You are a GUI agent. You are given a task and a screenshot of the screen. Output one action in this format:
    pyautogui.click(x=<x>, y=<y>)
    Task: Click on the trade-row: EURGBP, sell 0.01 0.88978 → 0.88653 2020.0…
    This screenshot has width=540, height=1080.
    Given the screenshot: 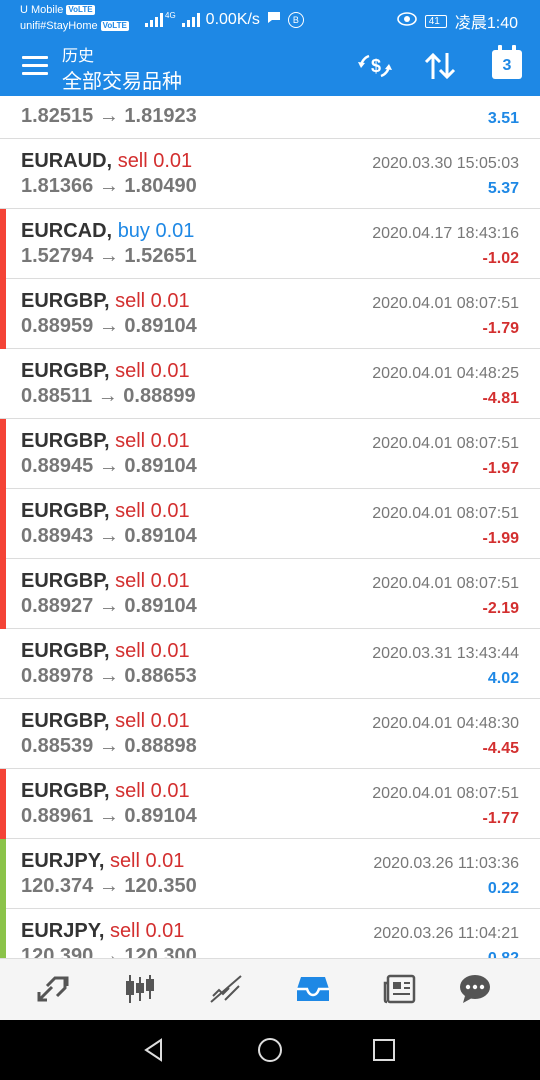 What is the action you would take?
    pyautogui.click(x=270, y=664)
    